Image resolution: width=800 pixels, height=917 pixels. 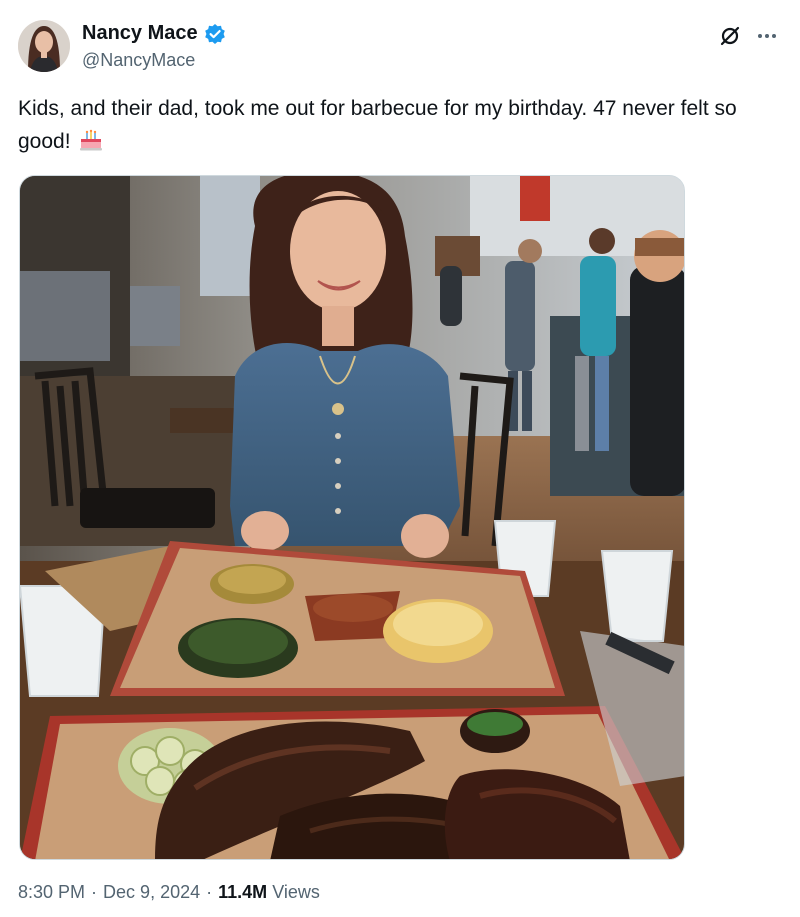 I want to click on display-name: Nancy Mace, so click(x=140, y=33).